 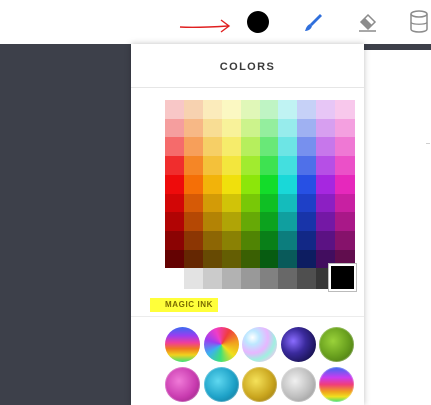 I want to click on galaxy-ink-icon, so click(x=298, y=344).